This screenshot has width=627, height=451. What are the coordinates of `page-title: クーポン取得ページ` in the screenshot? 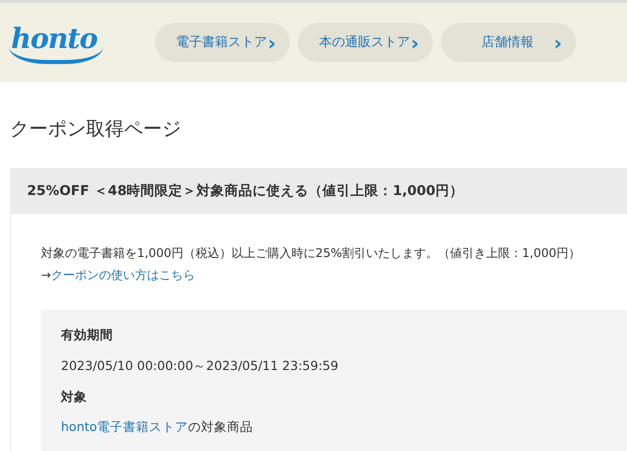 It's located at (96, 129).